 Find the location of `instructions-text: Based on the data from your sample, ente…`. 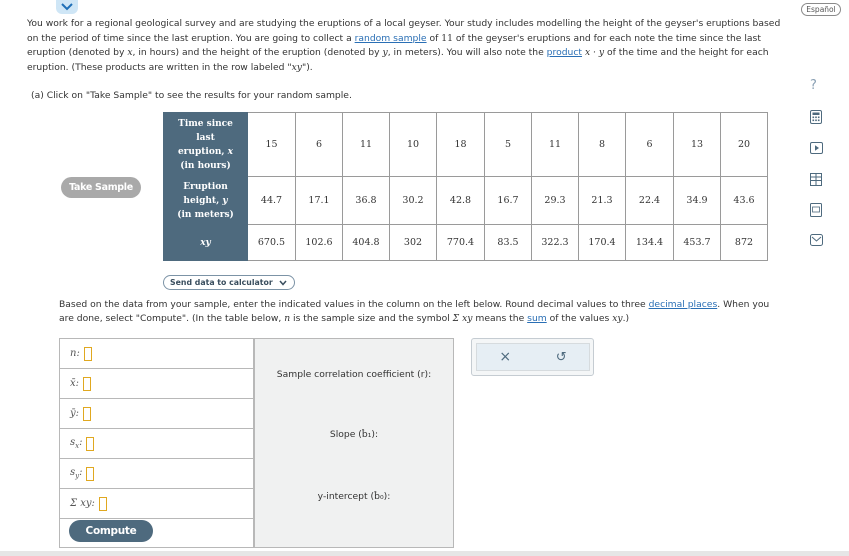

instructions-text: Based on the data from your sample, ente… is located at coordinates (414, 312).